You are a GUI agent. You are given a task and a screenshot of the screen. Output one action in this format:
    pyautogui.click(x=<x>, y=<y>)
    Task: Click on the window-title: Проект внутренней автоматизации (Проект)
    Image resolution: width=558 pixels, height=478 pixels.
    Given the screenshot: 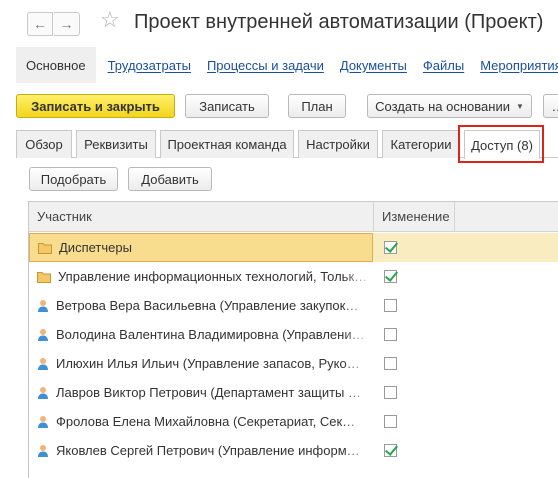 What is the action you would take?
    pyautogui.click(x=339, y=22)
    